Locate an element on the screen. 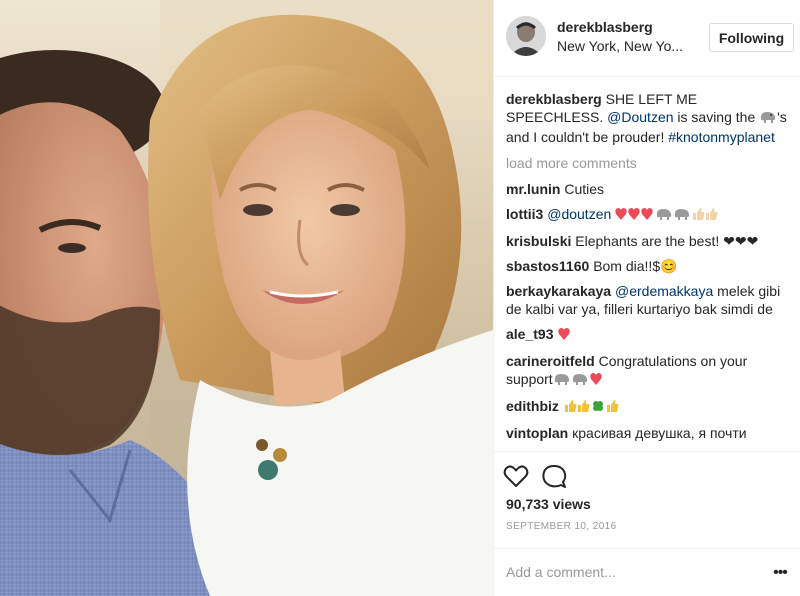  comment-username: vintoplan is located at coordinates (537, 433).